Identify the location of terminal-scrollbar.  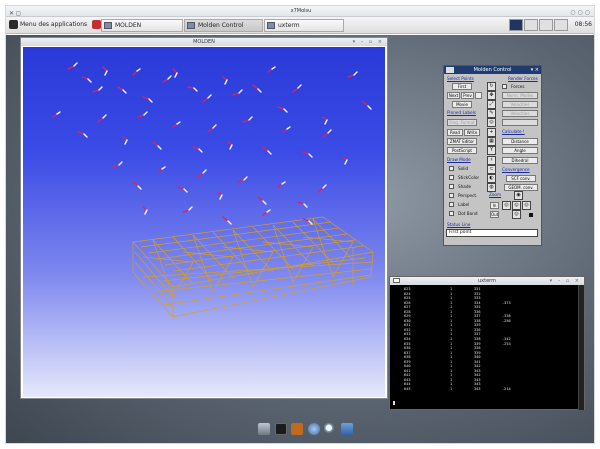
(581, 347).